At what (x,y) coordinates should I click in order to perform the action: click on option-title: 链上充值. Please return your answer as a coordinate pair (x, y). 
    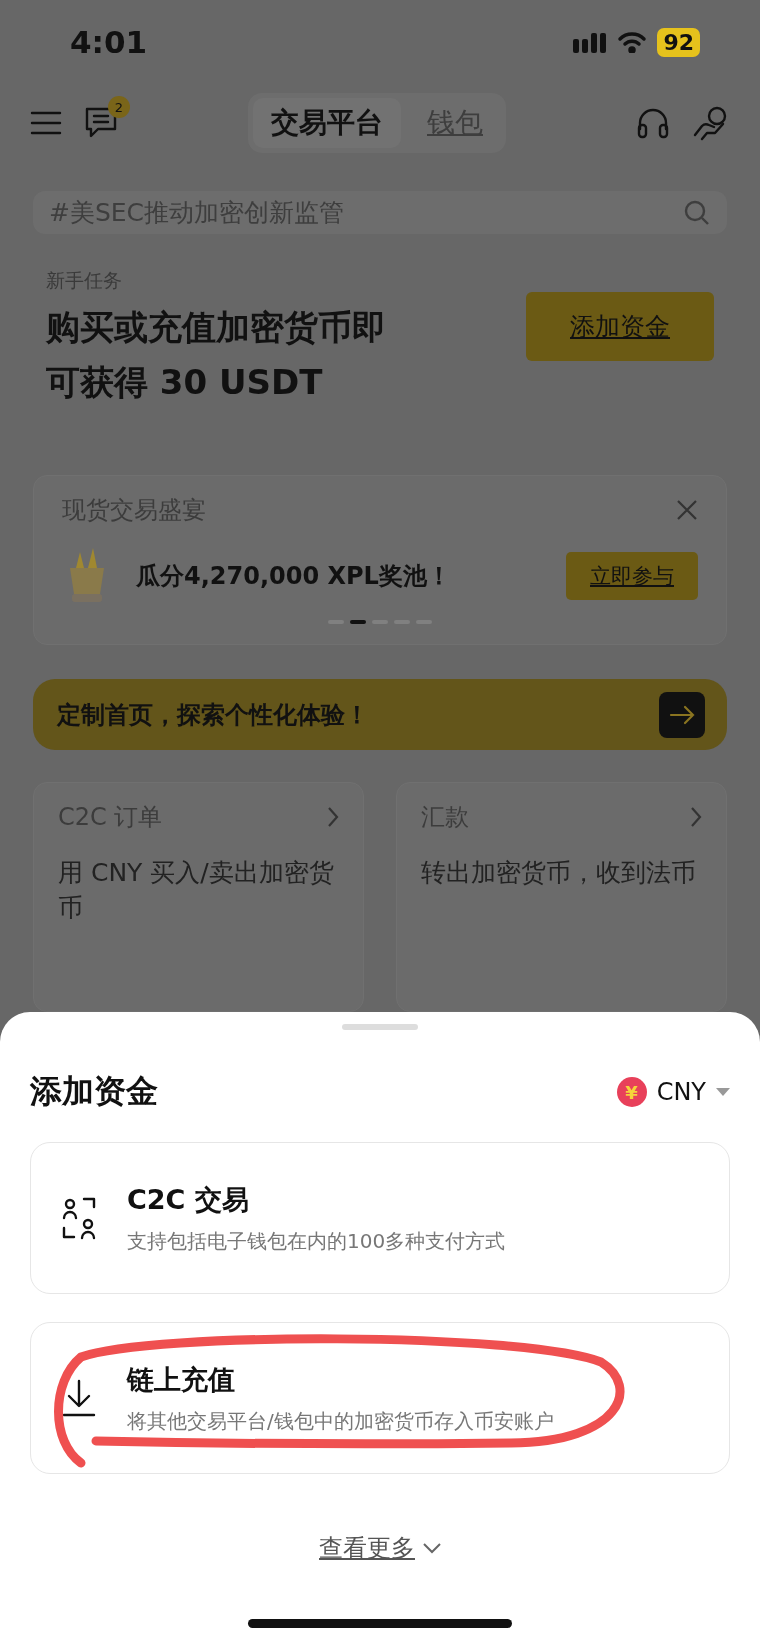
    Looking at the image, I should click on (181, 1379).